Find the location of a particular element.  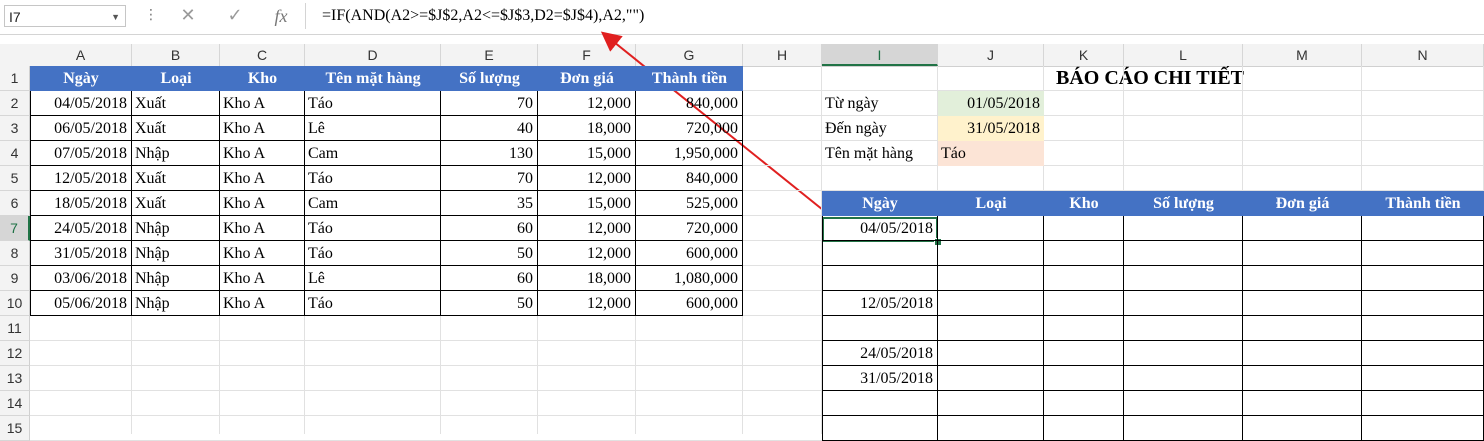

column-header-n: N is located at coordinates (1423, 55).